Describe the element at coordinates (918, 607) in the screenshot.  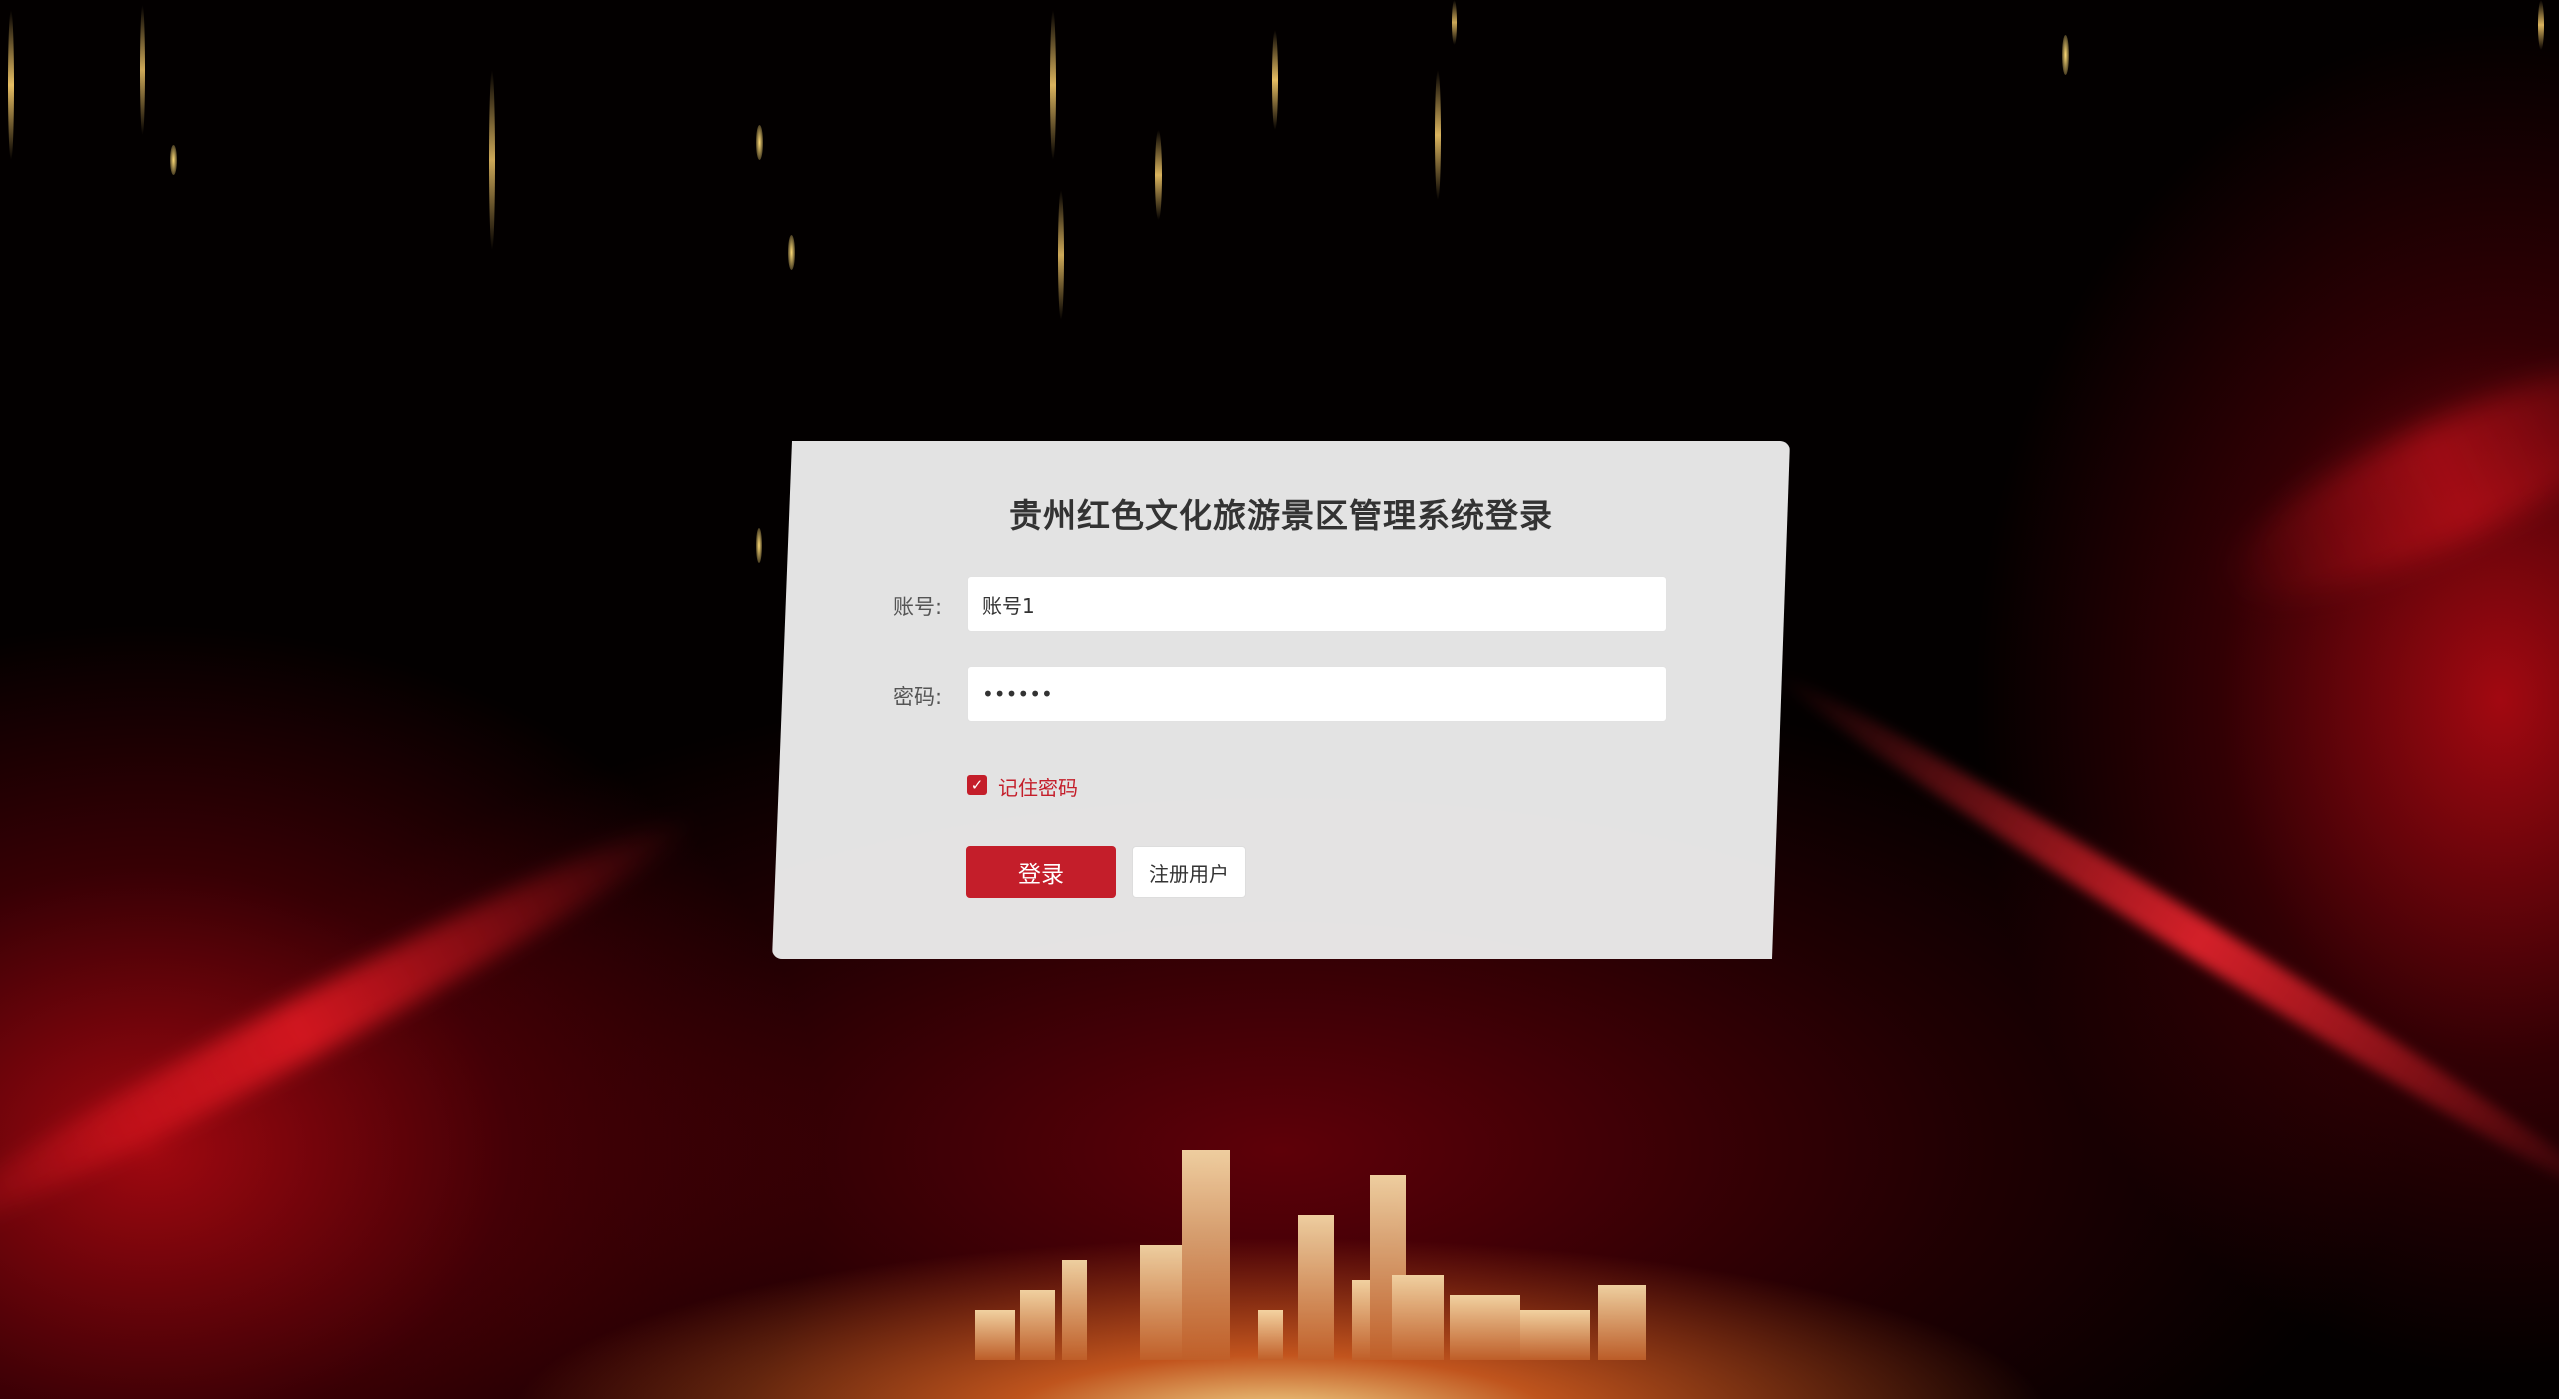
I see `account-label: 账号:` at that location.